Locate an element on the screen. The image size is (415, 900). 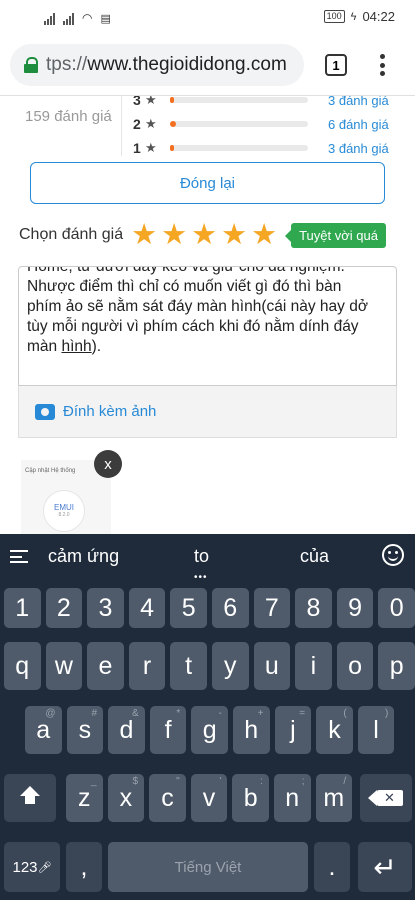
key-a: a @ is located at coordinates (43, 730).